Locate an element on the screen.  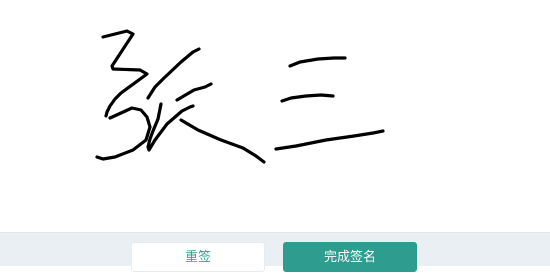
complete-signature-button: 完成签名 is located at coordinates (350, 257).